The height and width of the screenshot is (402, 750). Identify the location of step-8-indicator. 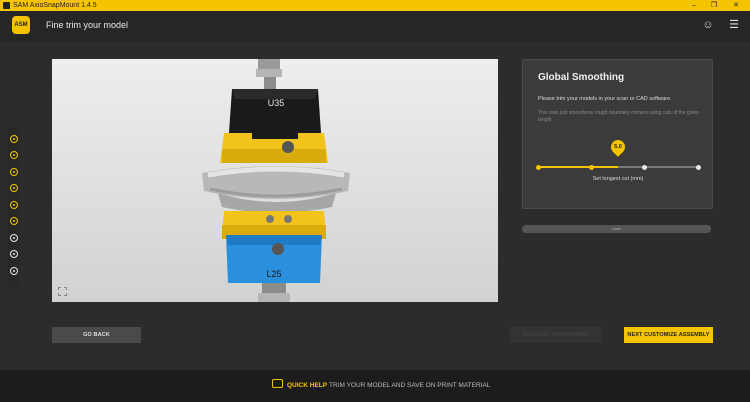
(14, 254).